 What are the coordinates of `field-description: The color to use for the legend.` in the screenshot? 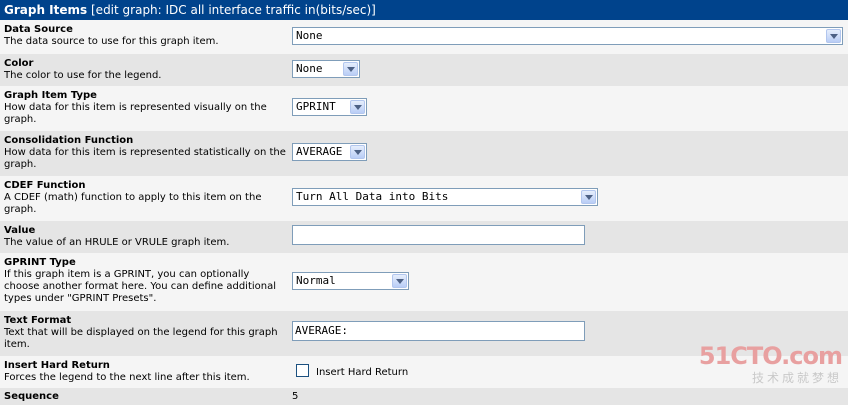 It's located at (83, 75).